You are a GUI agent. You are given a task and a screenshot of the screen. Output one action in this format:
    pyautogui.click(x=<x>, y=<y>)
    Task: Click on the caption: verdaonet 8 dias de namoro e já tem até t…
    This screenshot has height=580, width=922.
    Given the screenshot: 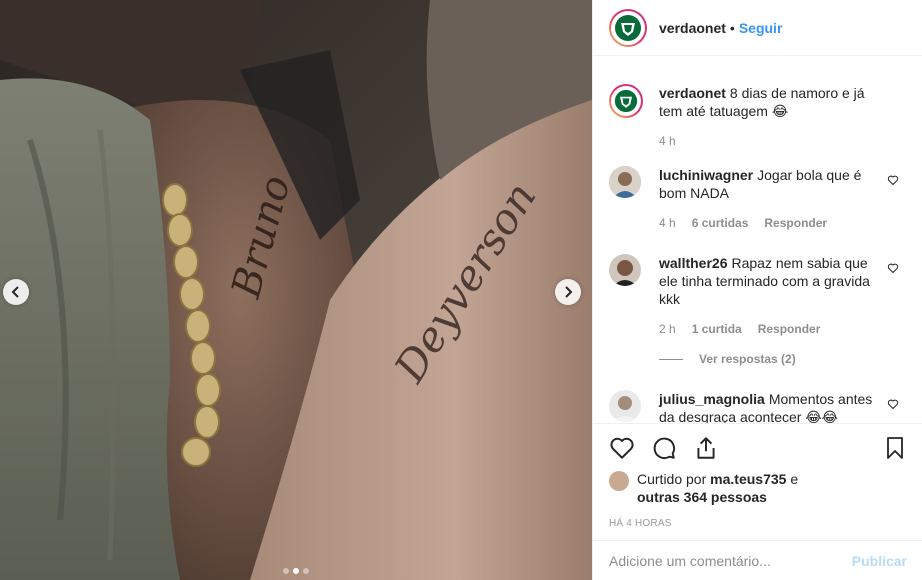 What is the action you would take?
    pyautogui.click(x=758, y=117)
    